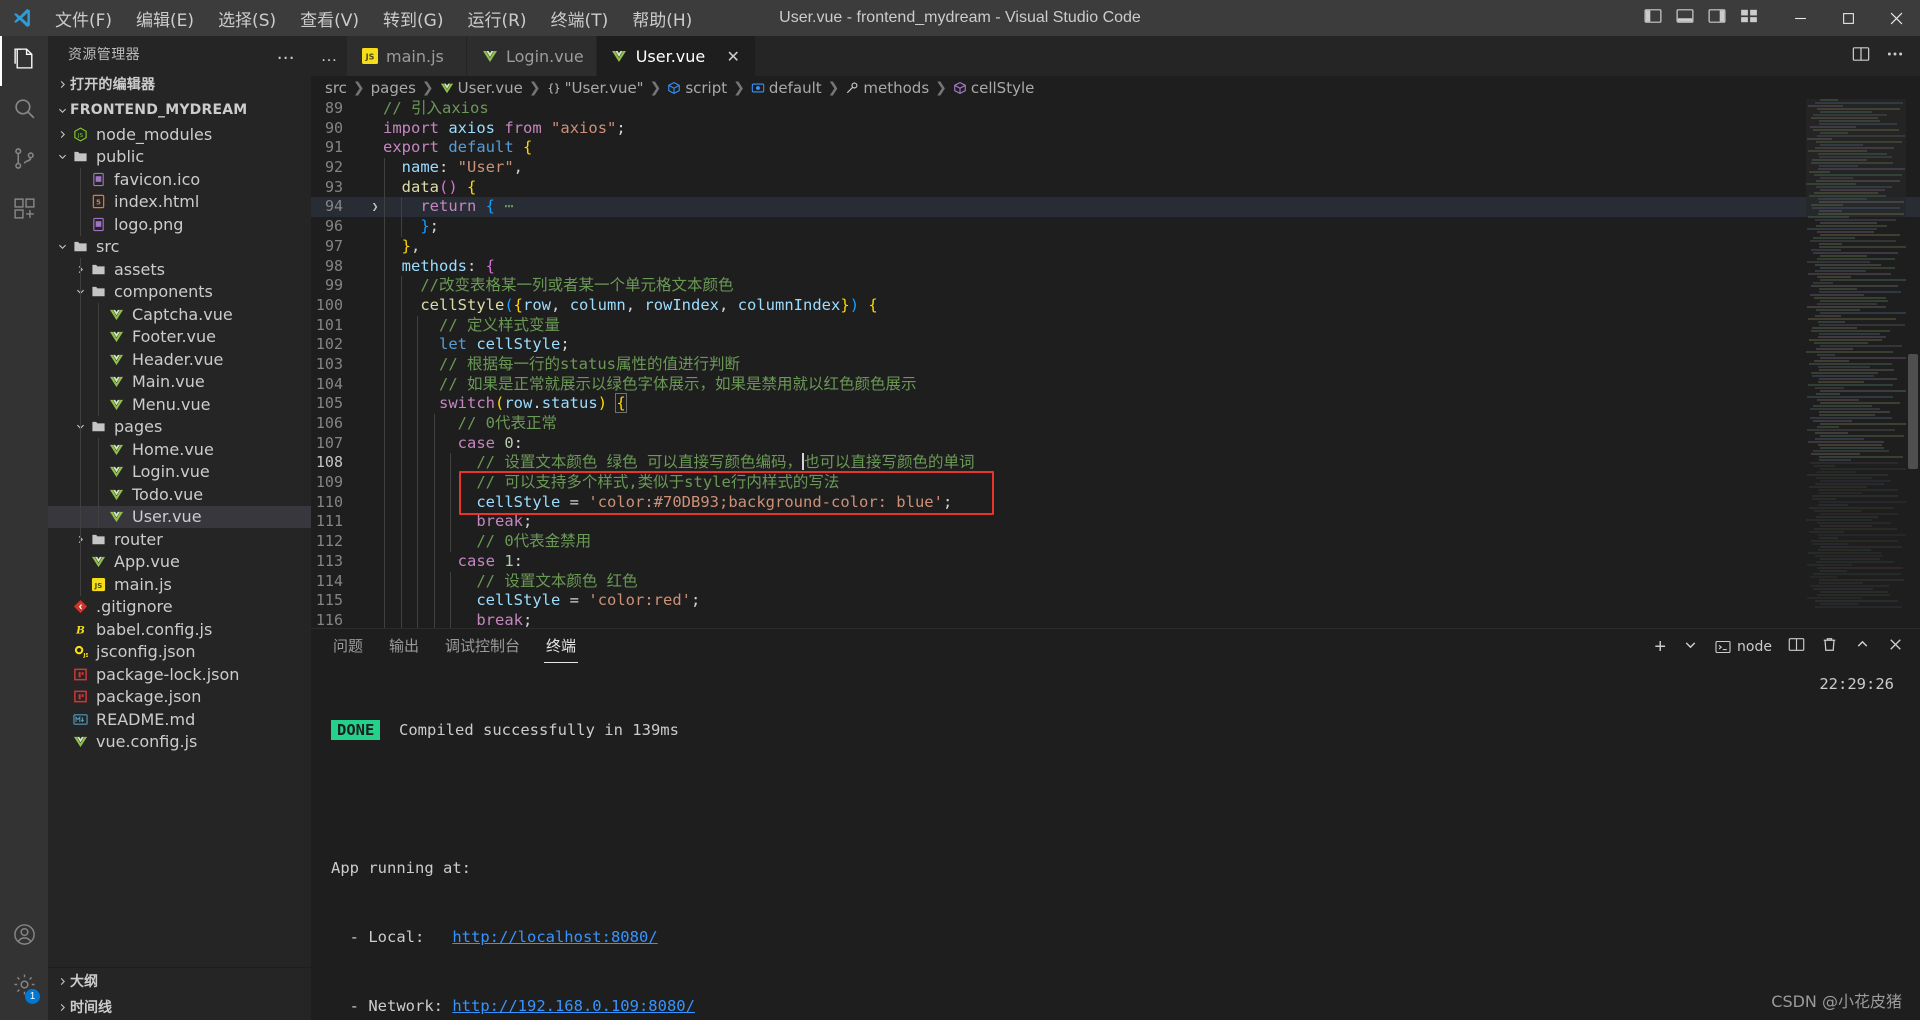 The image size is (1920, 1020). I want to click on tree-item-header-vue: Header.vue, so click(179, 359).